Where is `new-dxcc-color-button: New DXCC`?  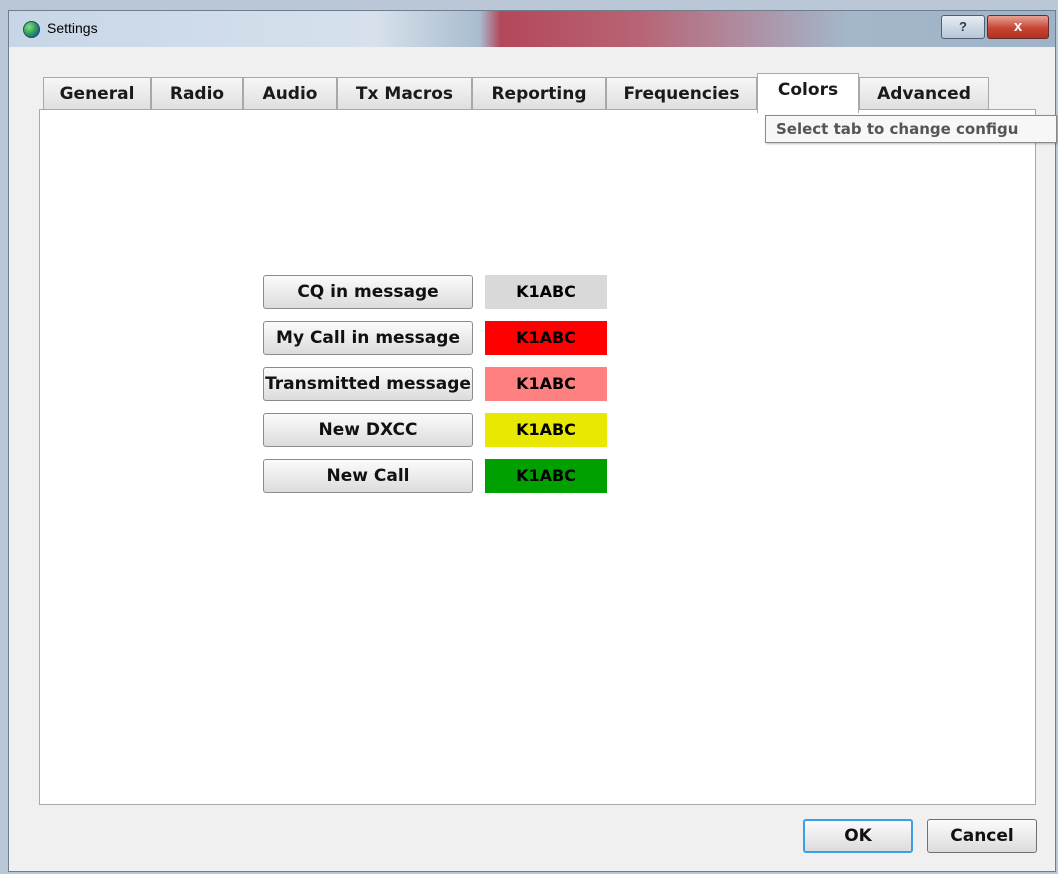 new-dxcc-color-button: New DXCC is located at coordinates (368, 430).